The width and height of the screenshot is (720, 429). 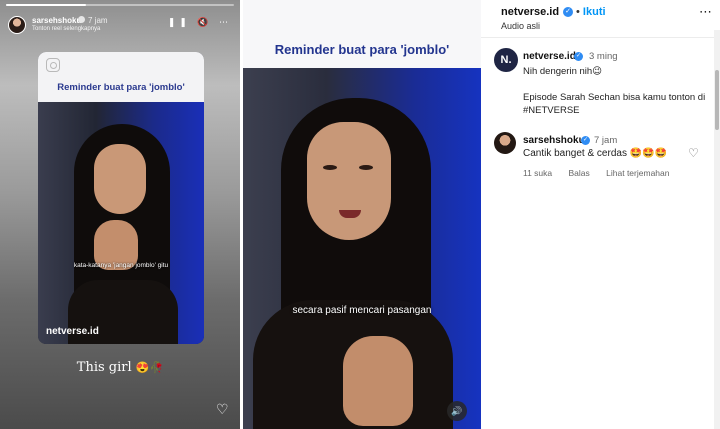 What do you see at coordinates (505, 143) in the screenshot?
I see `avatar` at bounding box center [505, 143].